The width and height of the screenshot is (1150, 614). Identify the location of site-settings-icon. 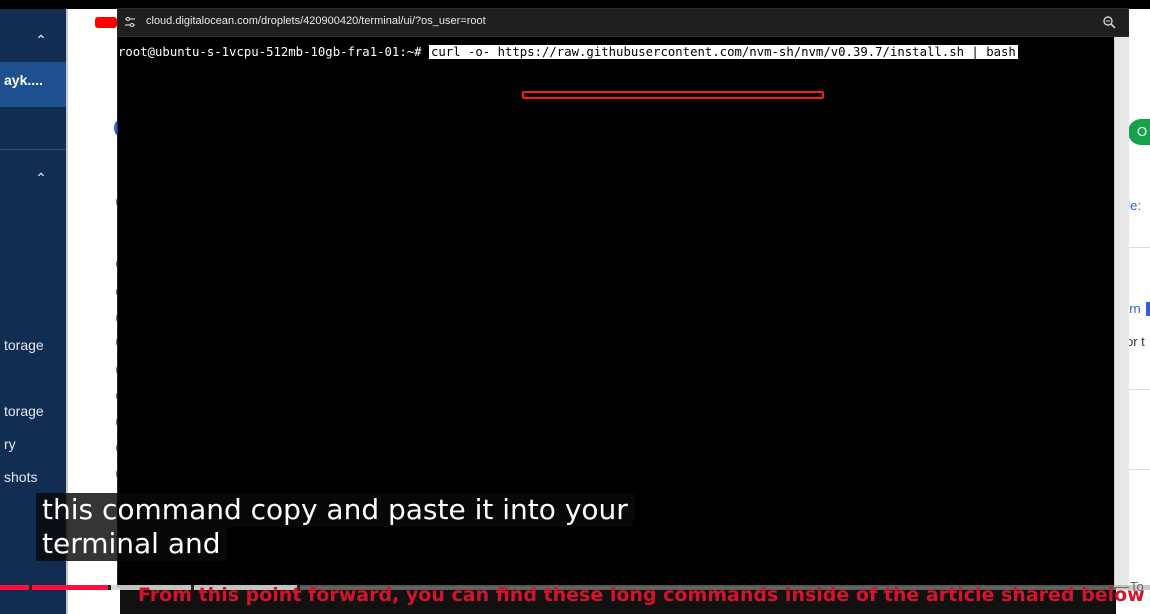
(130, 22).